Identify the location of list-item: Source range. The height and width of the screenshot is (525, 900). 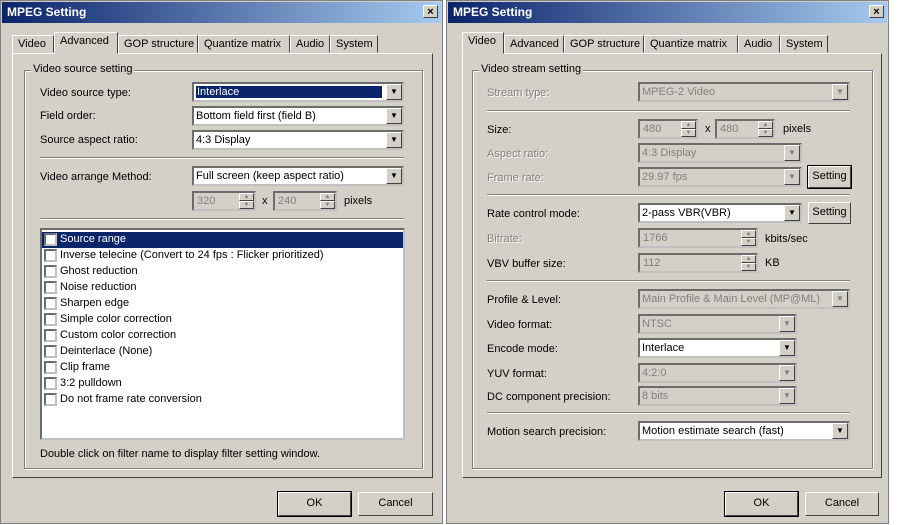
(222, 240).